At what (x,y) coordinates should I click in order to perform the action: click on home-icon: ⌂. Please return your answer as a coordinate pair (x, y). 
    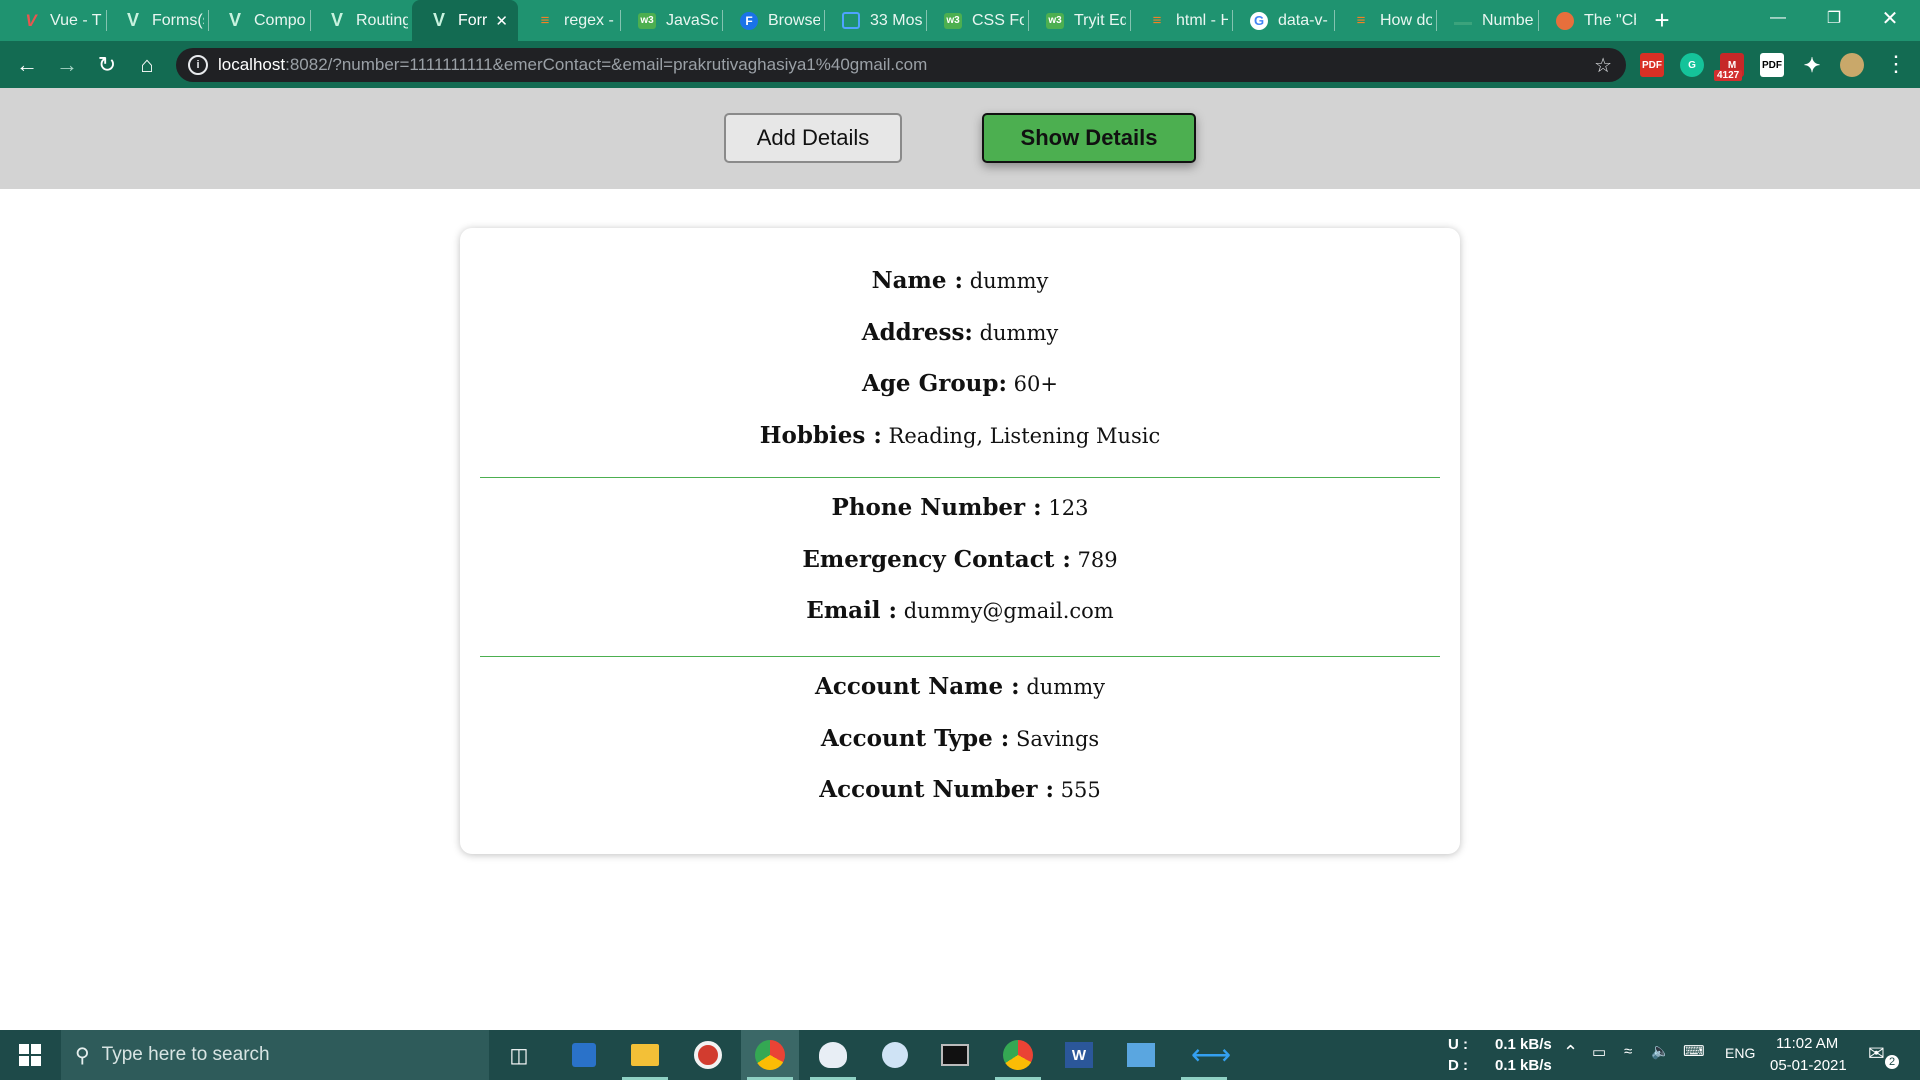
    Looking at the image, I should click on (147, 65).